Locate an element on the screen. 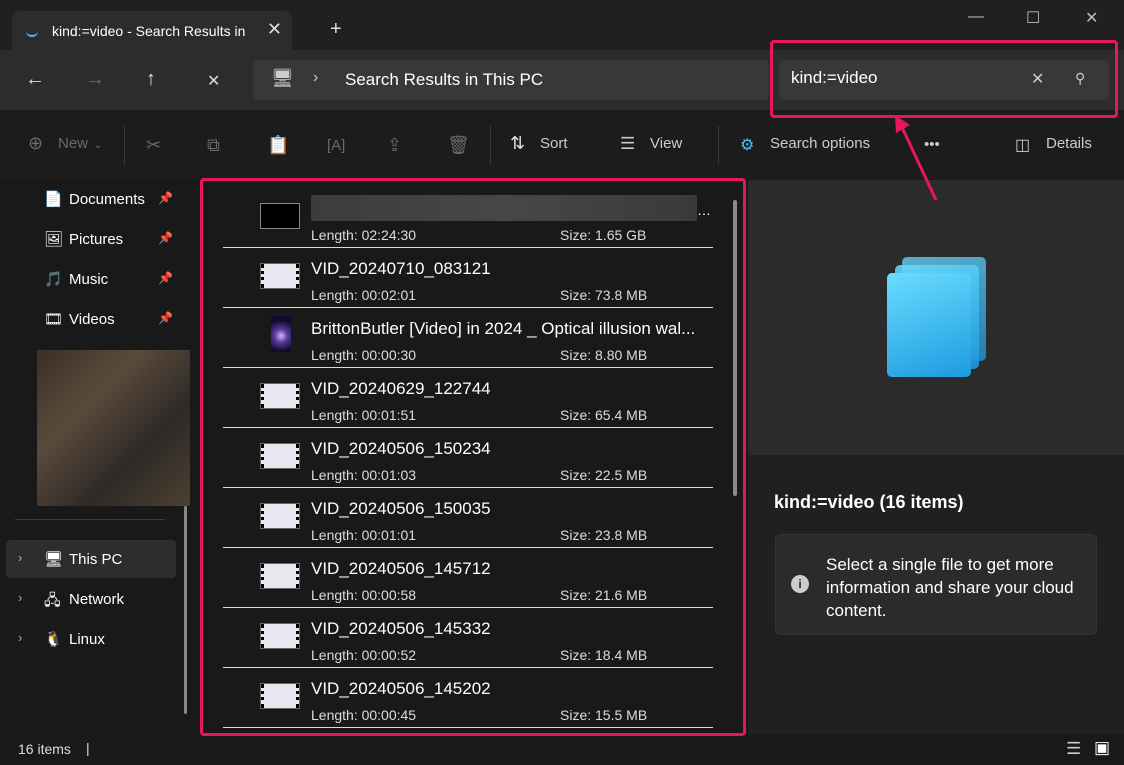 This screenshot has height=765, width=1124. details-view-icon: ☰ is located at coordinates (1073, 749).